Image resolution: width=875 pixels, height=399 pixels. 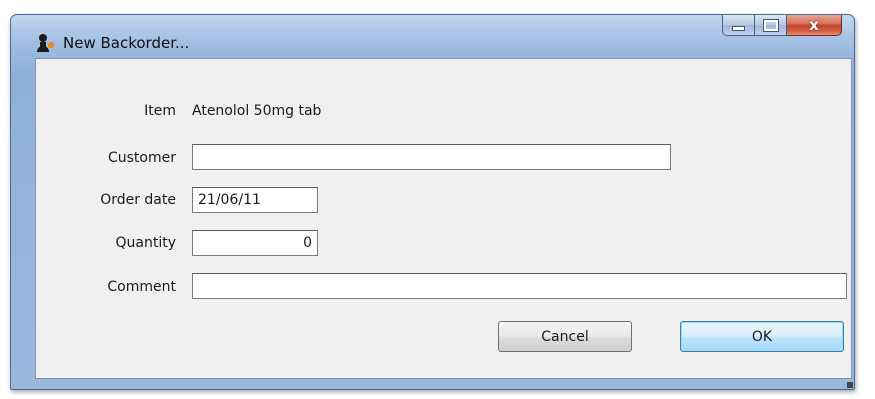 What do you see at coordinates (255, 200) in the screenshot?
I see `order-date-input` at bounding box center [255, 200].